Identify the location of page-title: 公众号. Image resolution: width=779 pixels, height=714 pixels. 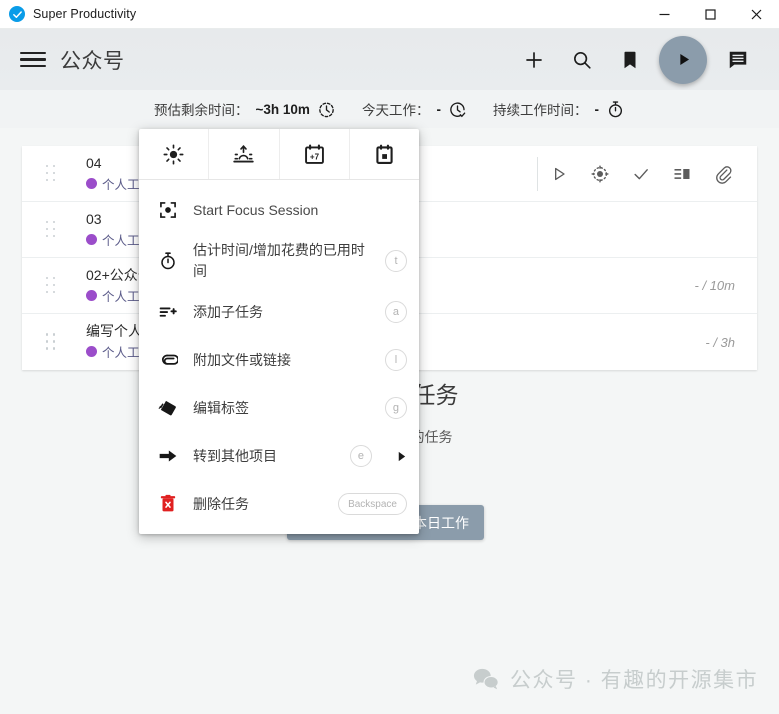
(92, 61).